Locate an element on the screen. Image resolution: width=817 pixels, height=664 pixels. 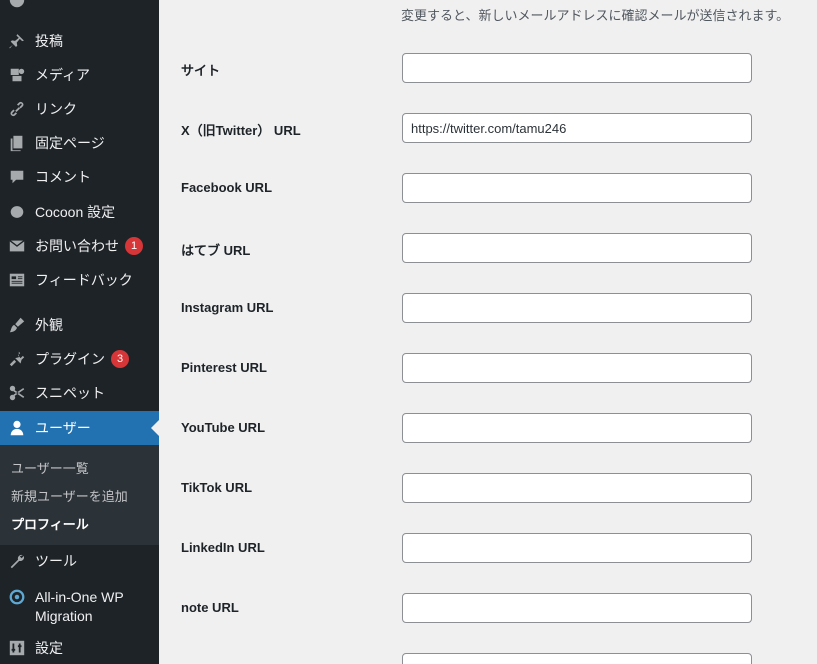
sidebar-item-label: All-in-One WP Migration is located at coordinates (79, 606).